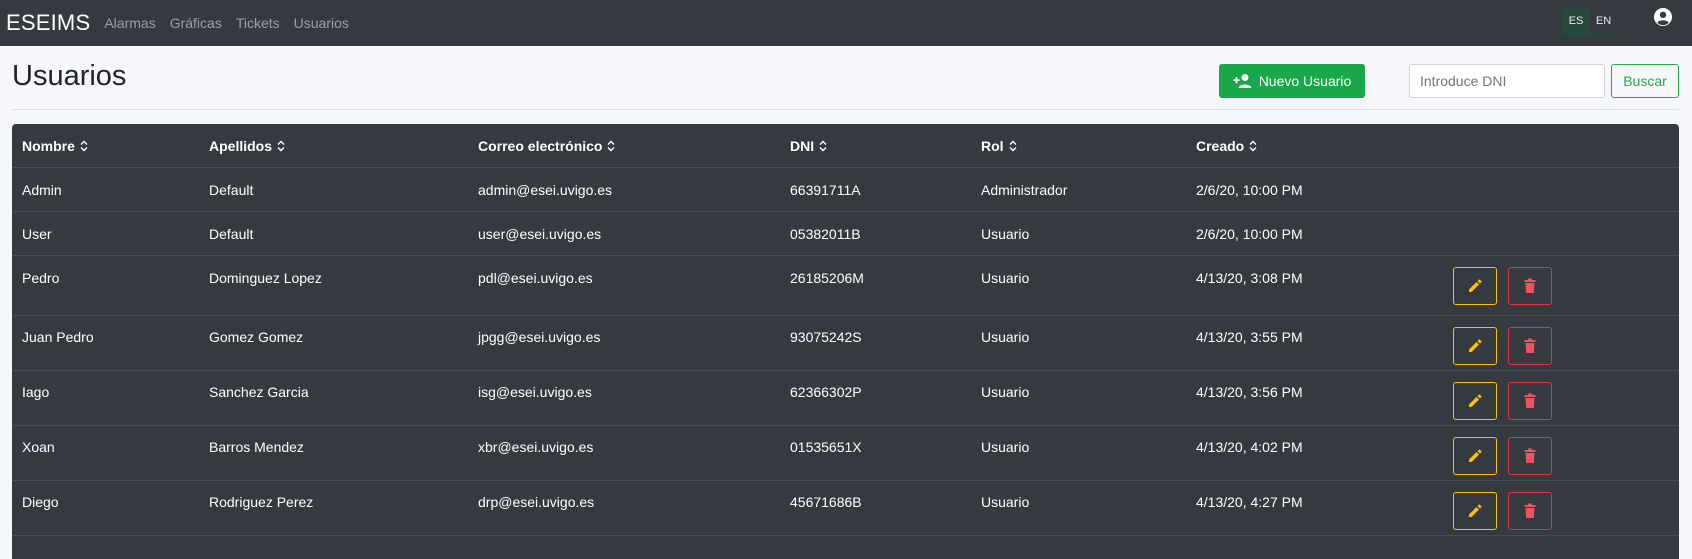 This screenshot has width=1692, height=559. Describe the element at coordinates (1663, 17) in the screenshot. I see `user-circle-icon` at that location.